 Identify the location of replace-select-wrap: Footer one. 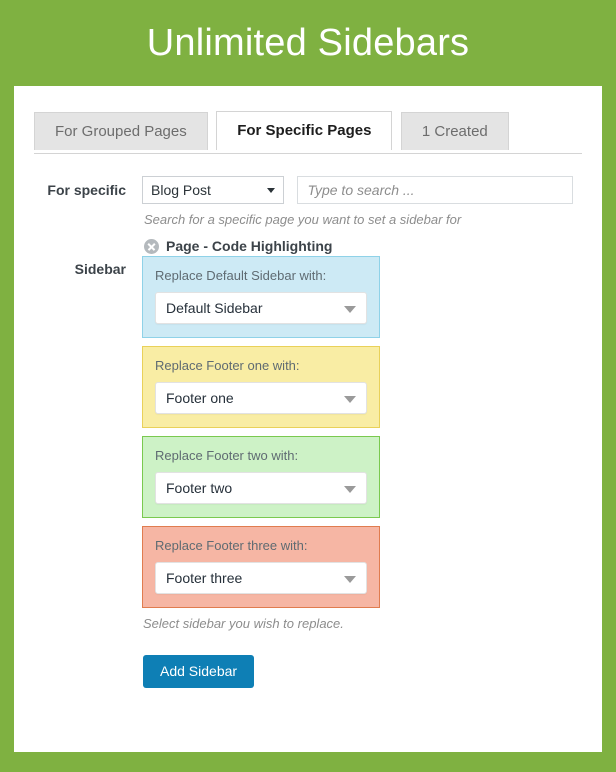
(261, 398).